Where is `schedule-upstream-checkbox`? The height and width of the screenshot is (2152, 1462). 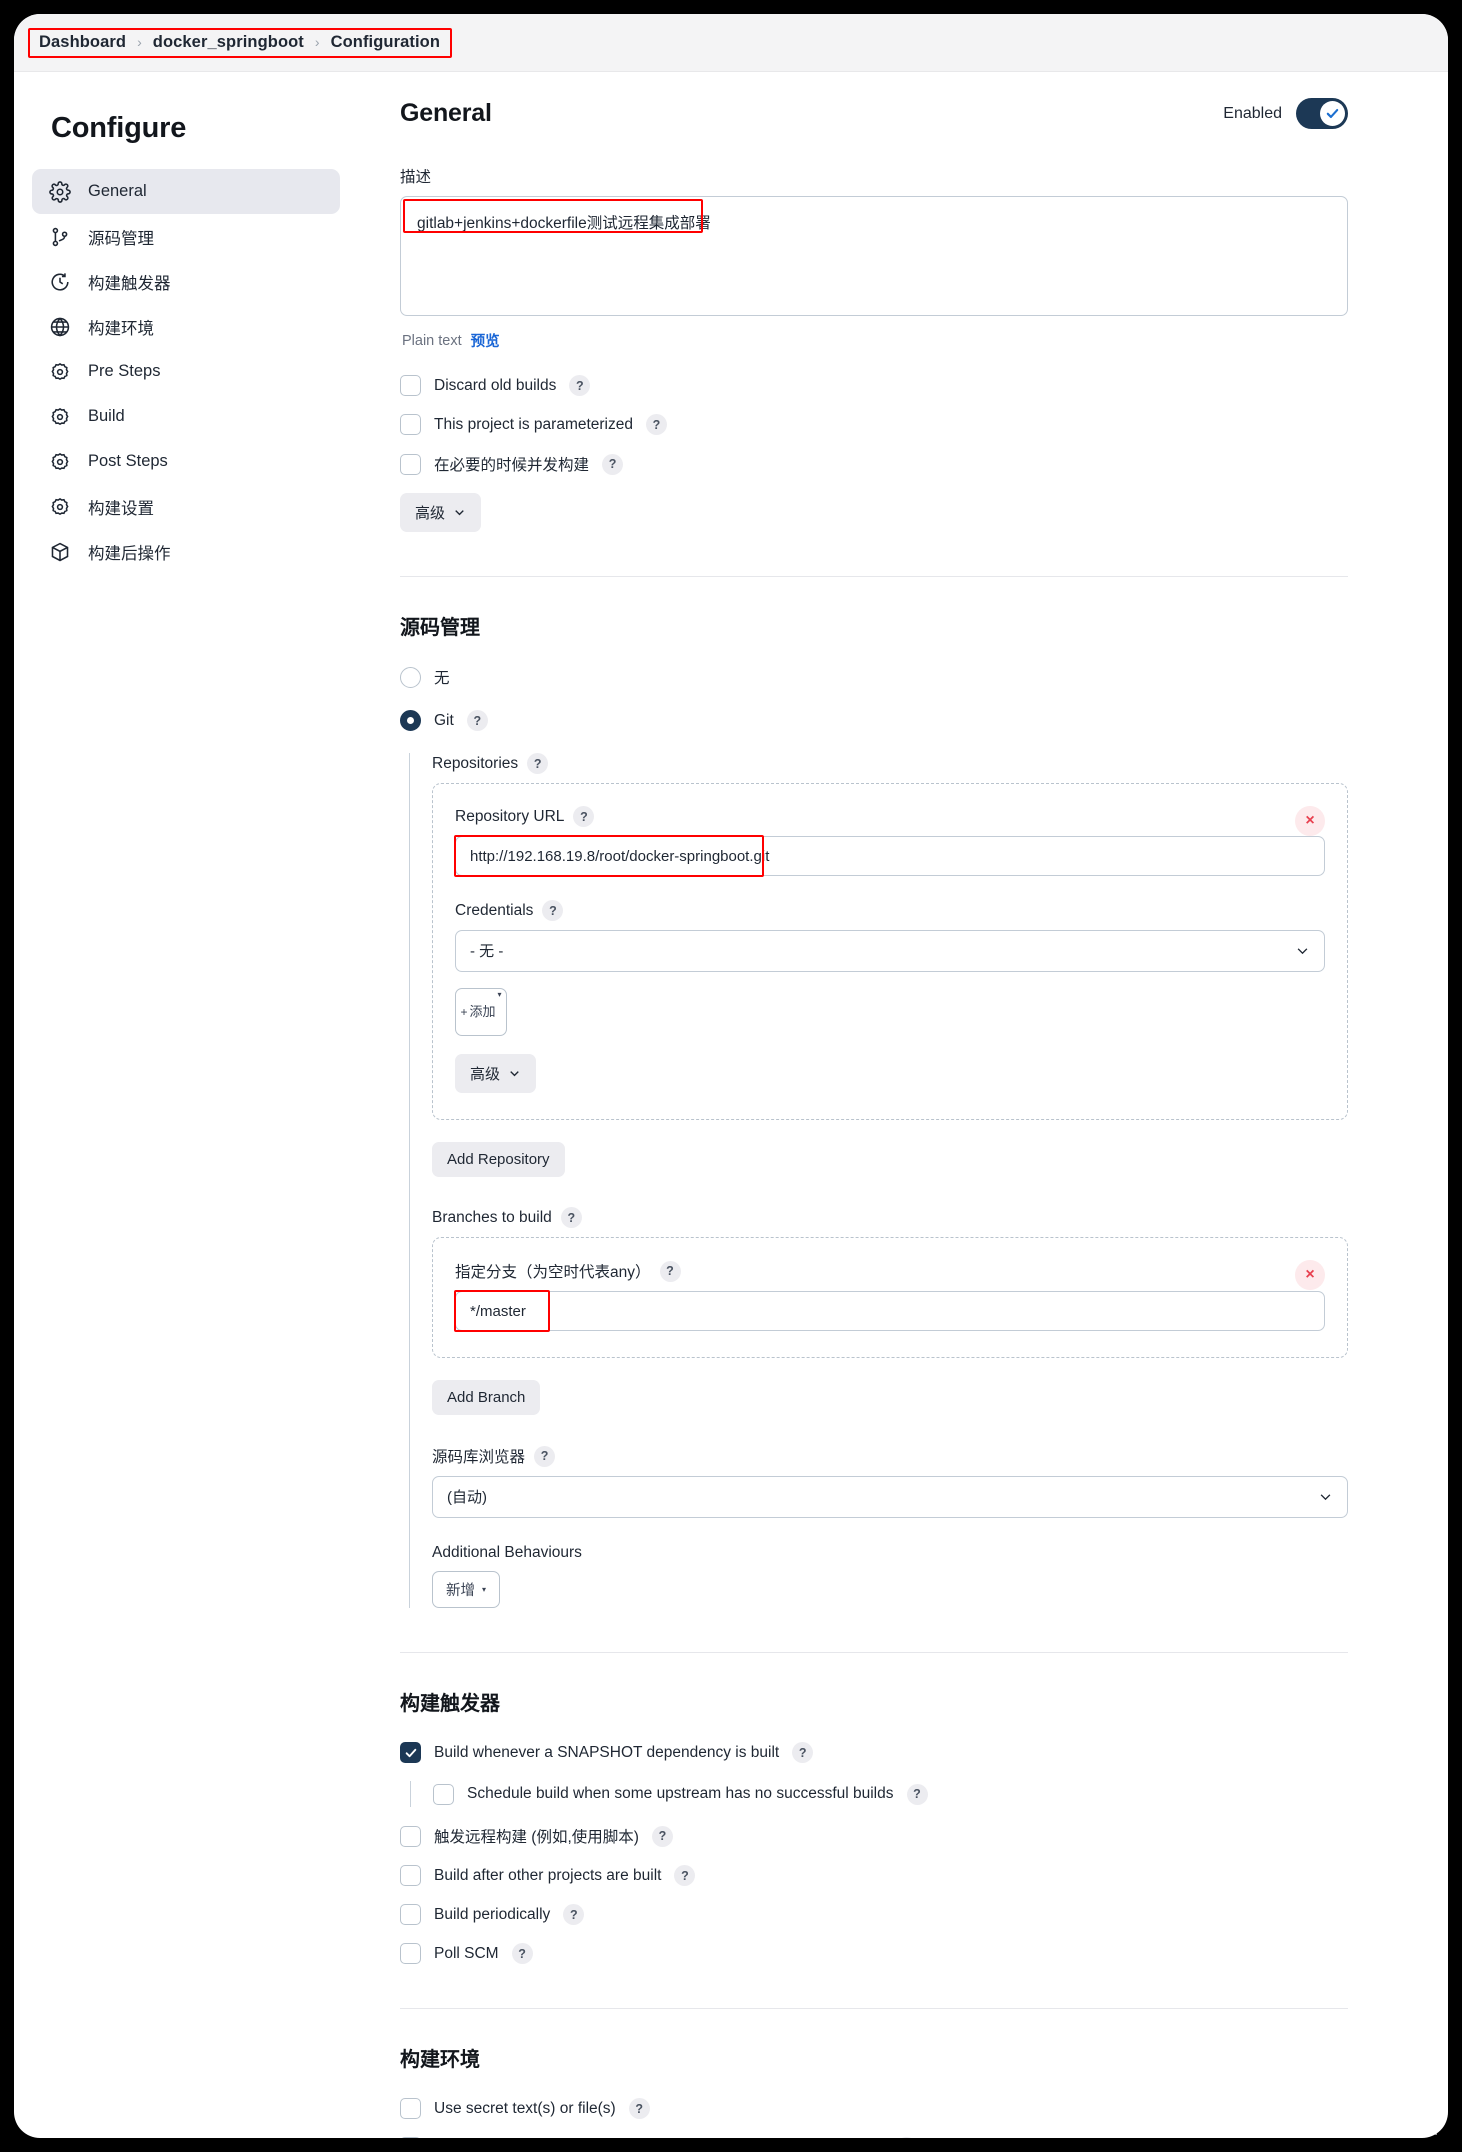
schedule-upstream-checkbox is located at coordinates (443, 1794).